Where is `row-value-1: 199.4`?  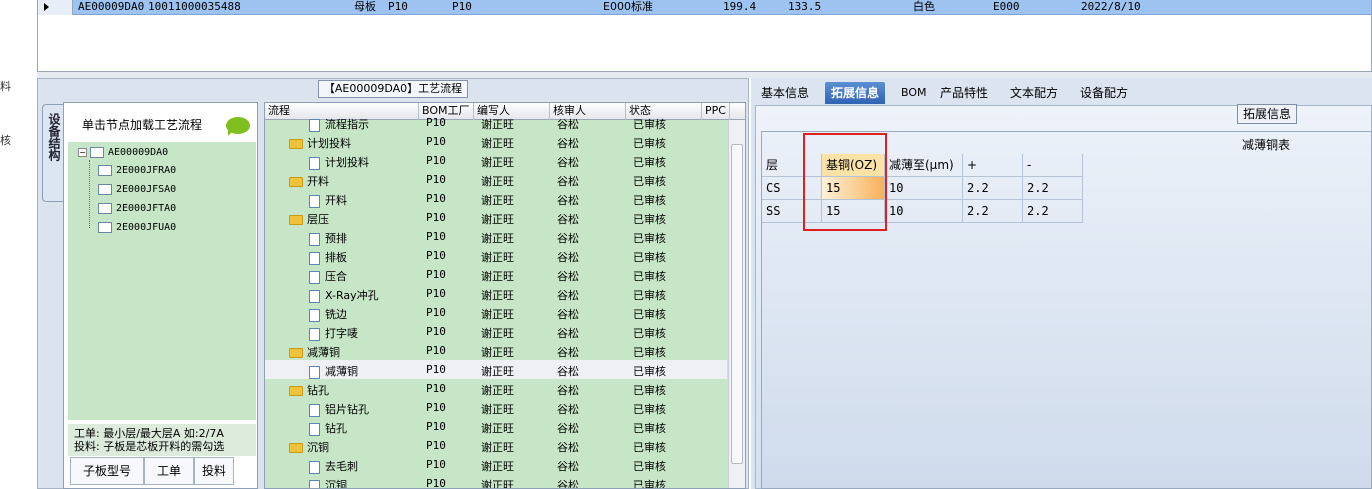
row-value-1: 199.4 is located at coordinates (740, 6).